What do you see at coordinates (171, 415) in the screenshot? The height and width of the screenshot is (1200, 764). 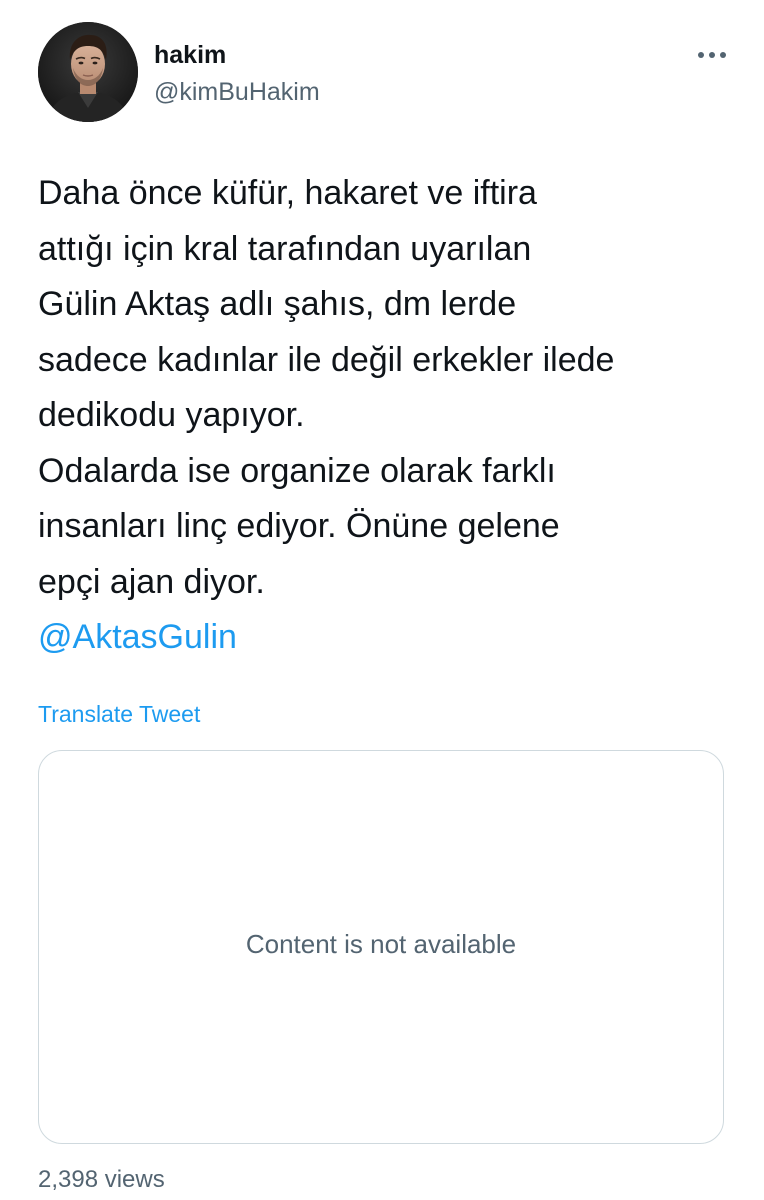 I see `tweet-text-line: dedikodu yapıyor.` at bounding box center [171, 415].